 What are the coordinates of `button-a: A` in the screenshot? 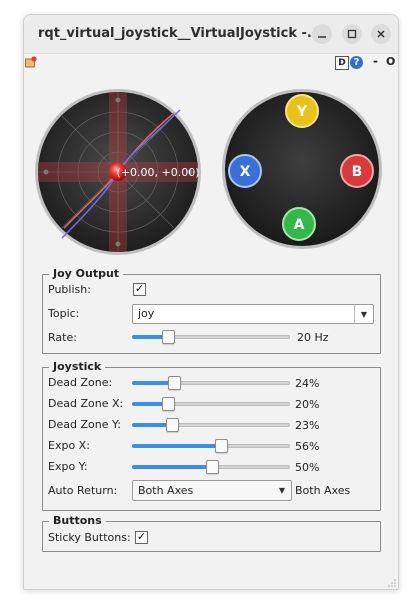 It's located at (299, 224).